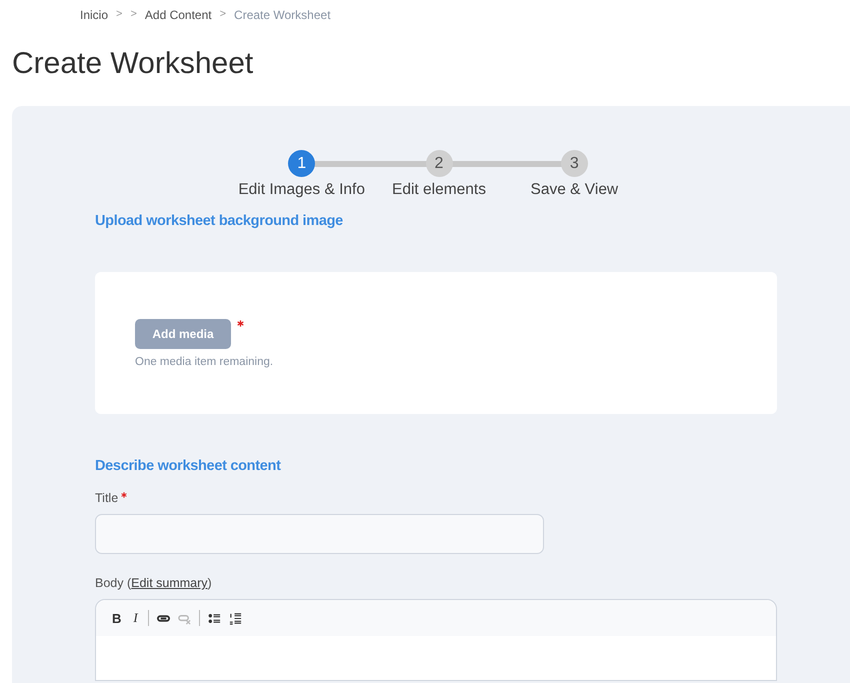 The image size is (850, 683). What do you see at coordinates (235, 618) in the screenshot?
I see `numbered-list-icon` at bounding box center [235, 618].